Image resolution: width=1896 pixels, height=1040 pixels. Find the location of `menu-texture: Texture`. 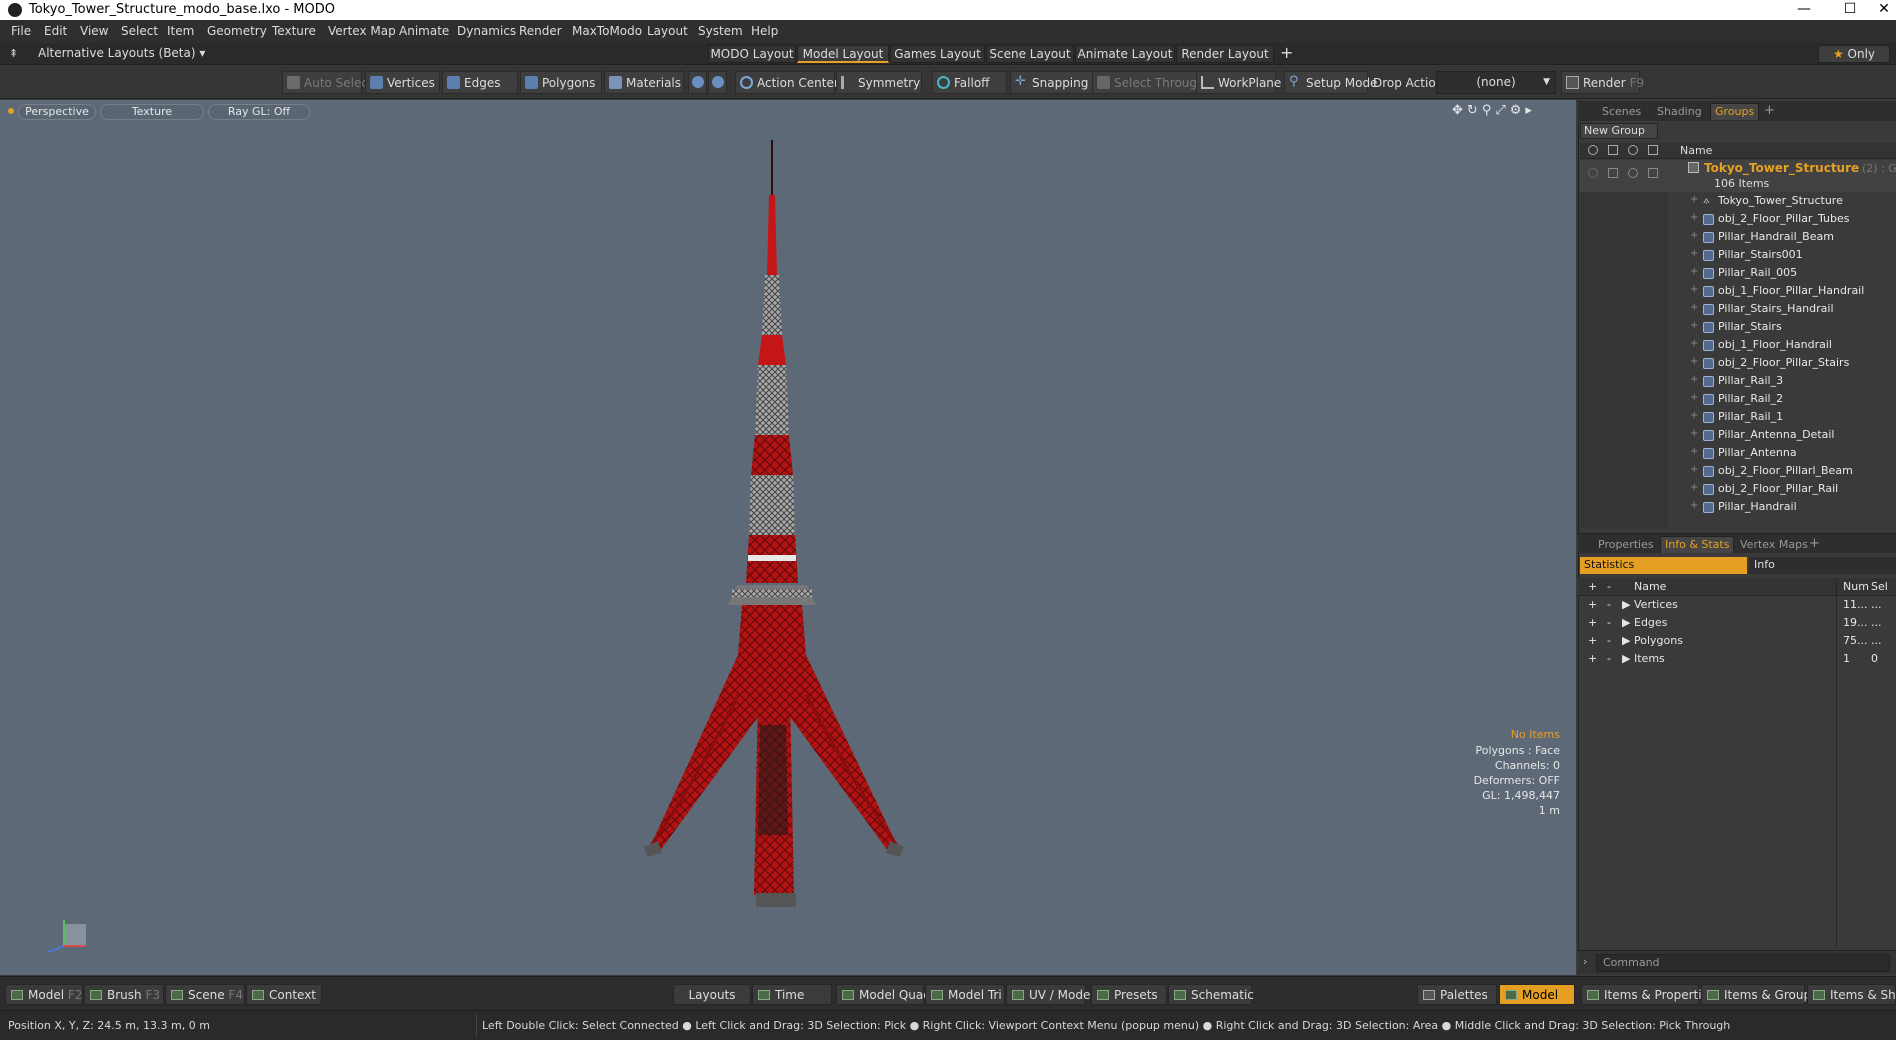

menu-texture: Texture is located at coordinates (294, 31).